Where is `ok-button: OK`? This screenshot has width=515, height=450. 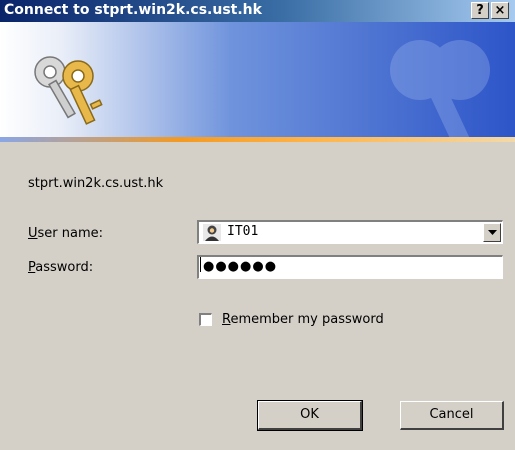 ok-button: OK is located at coordinates (310, 415).